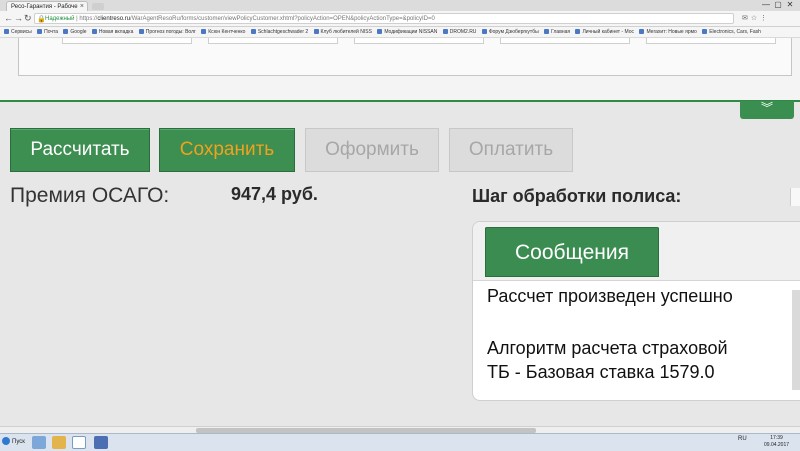  I want to click on issue-button: Оформить, so click(372, 150).